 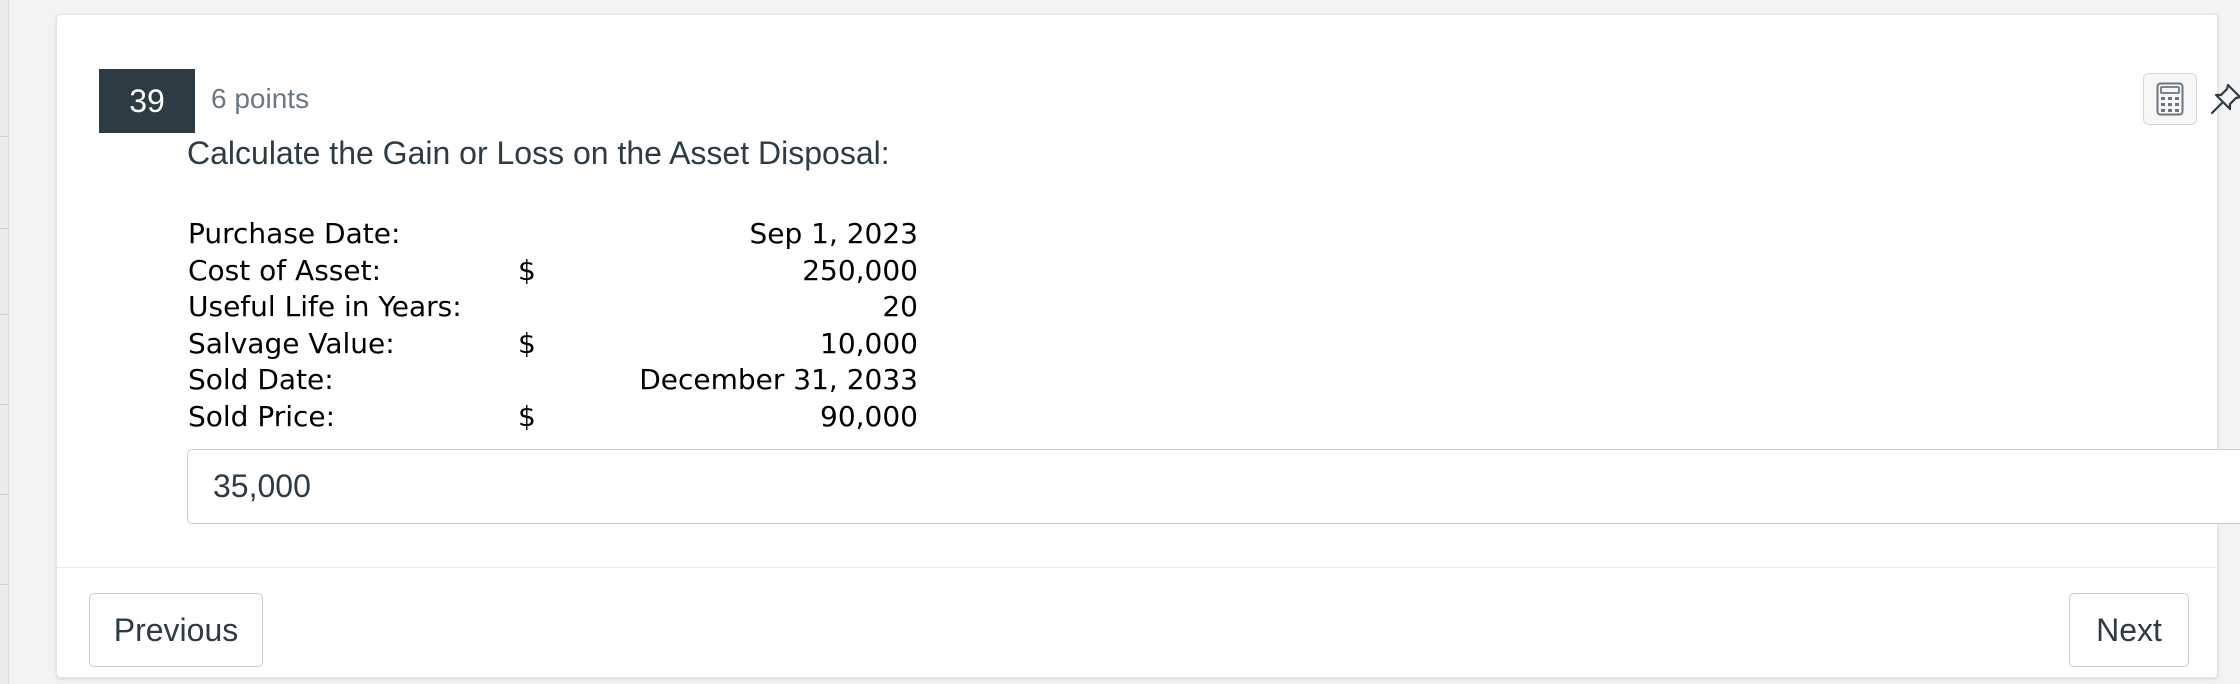 What do you see at coordinates (869, 416) in the screenshot?
I see `detail-value: 90,000` at bounding box center [869, 416].